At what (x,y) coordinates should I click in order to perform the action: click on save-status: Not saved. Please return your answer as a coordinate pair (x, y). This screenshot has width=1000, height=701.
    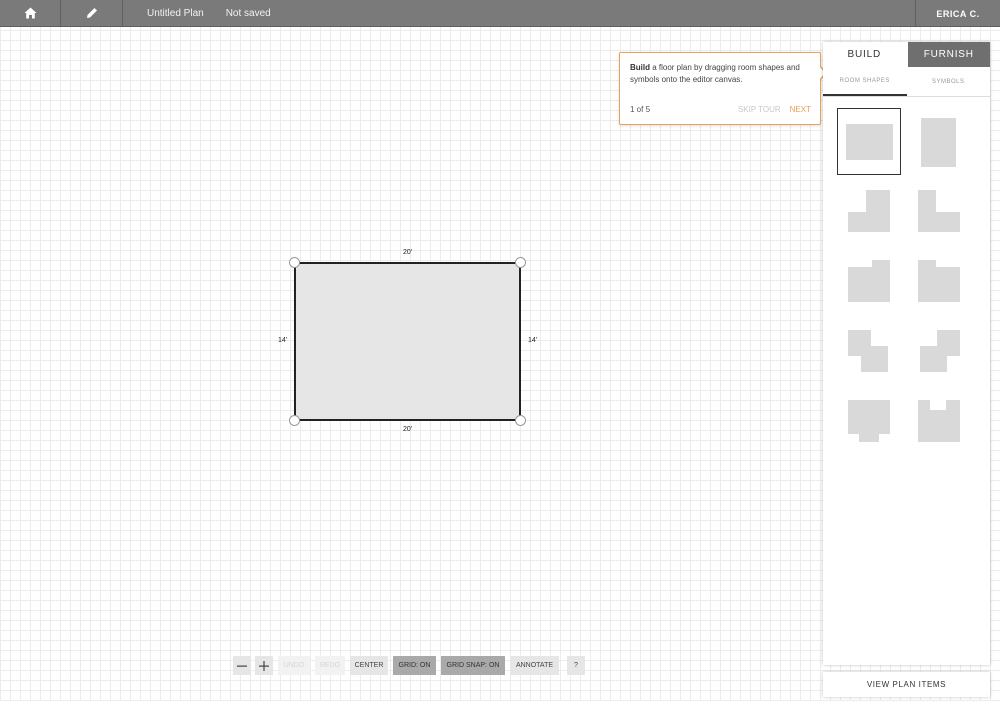
    Looking at the image, I should click on (248, 13).